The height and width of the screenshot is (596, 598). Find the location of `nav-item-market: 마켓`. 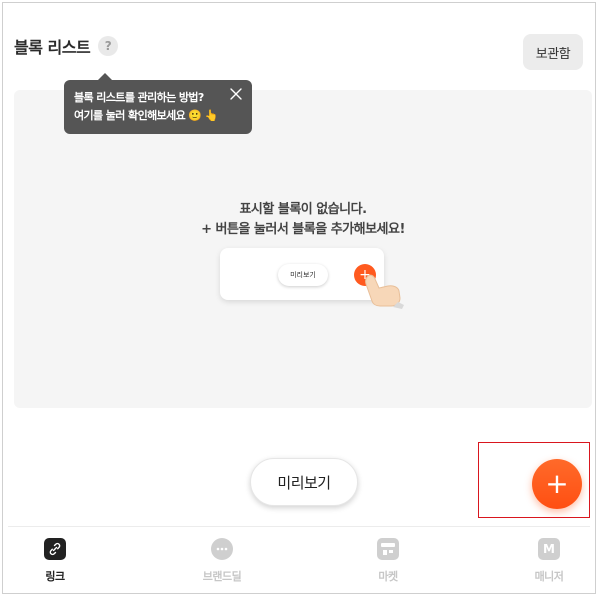

nav-item-market: 마켓 is located at coordinates (388, 561).